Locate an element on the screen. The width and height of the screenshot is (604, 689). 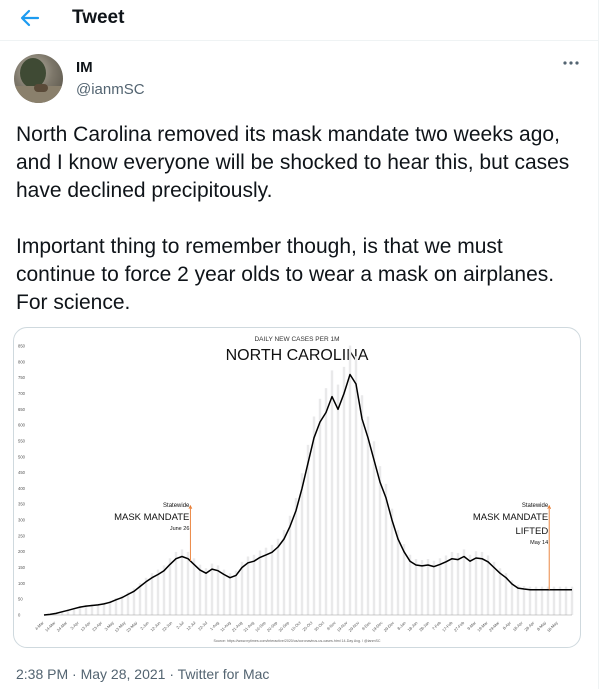
x-tick-label: 14-Mar is located at coordinates (50, 626).